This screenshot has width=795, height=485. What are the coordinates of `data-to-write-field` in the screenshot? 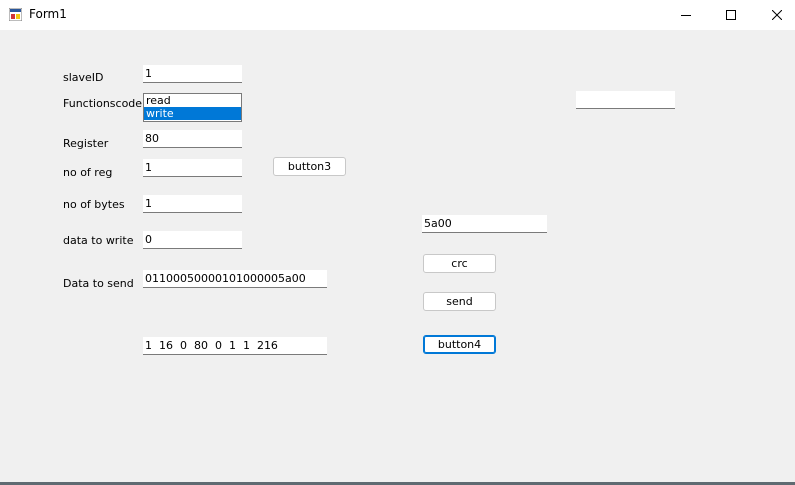 It's located at (192, 240).